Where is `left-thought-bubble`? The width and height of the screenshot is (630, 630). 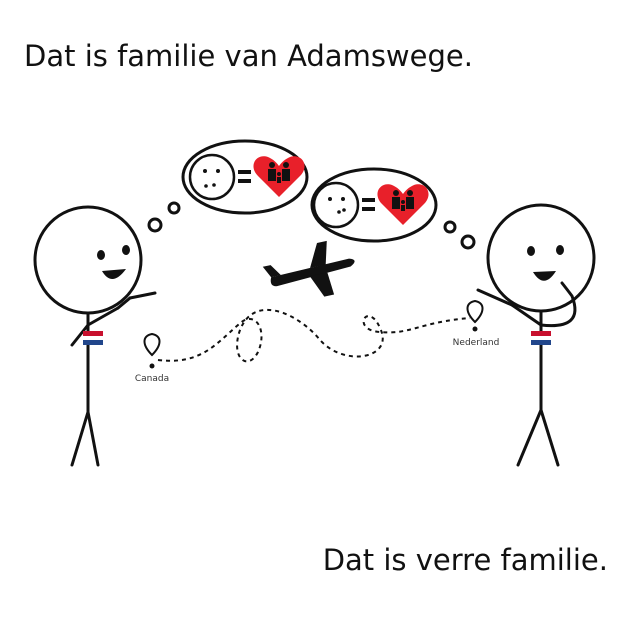 left-thought-bubble is located at coordinates (228, 186).